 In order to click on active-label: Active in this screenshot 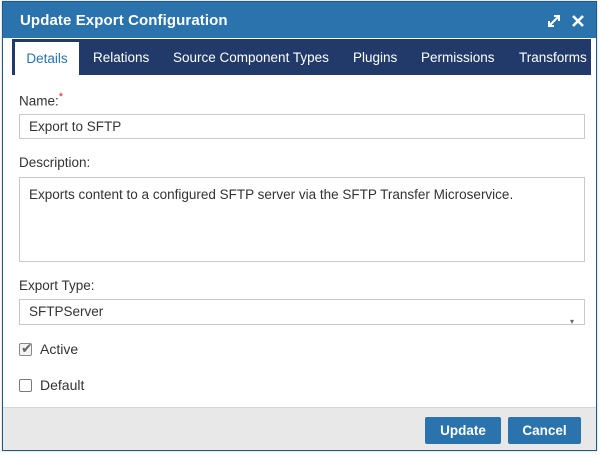, I will do `click(59, 349)`.